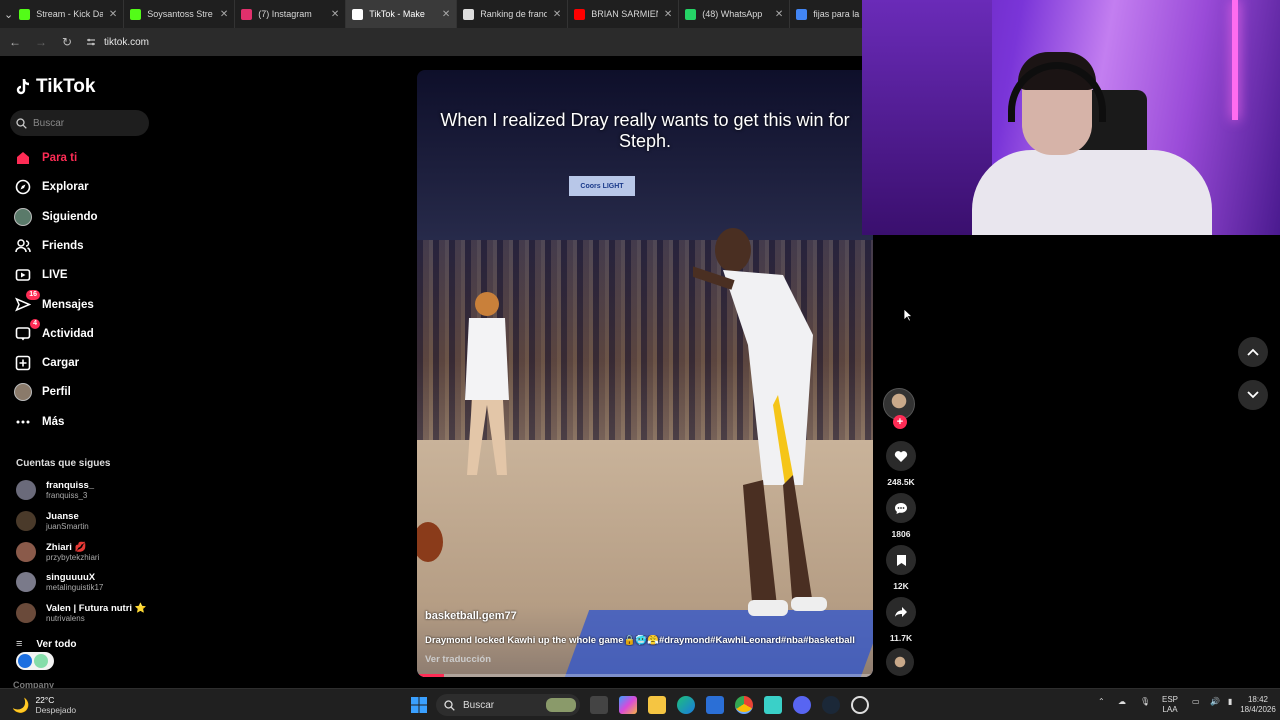  Describe the element at coordinates (45, 158) in the screenshot. I see `sidebar-item-para-ti: Para ti` at that location.